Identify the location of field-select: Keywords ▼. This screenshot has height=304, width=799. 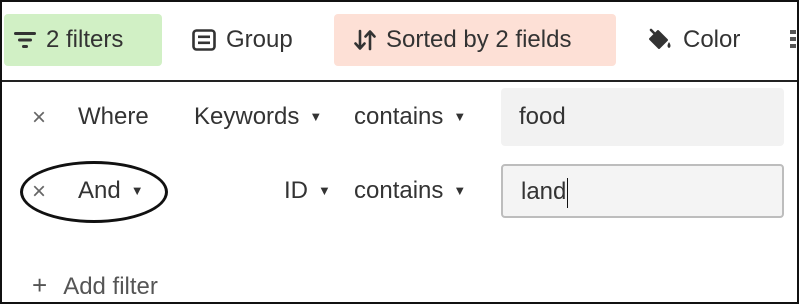
(258, 117).